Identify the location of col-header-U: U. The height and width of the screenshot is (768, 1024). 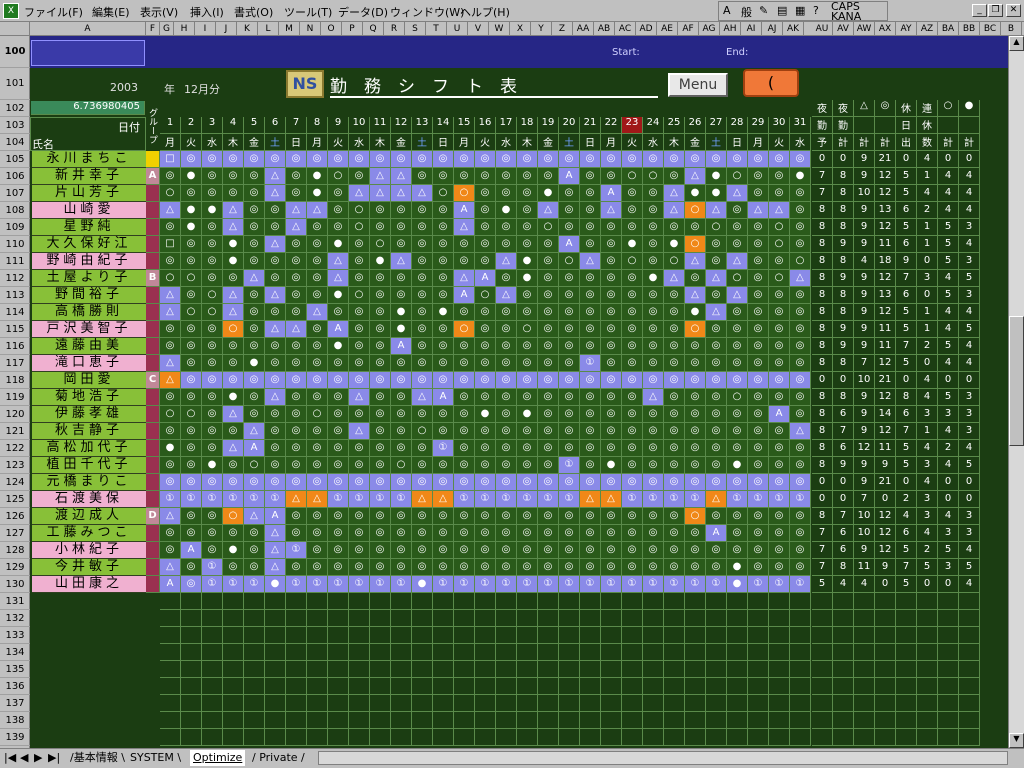
(457, 29).